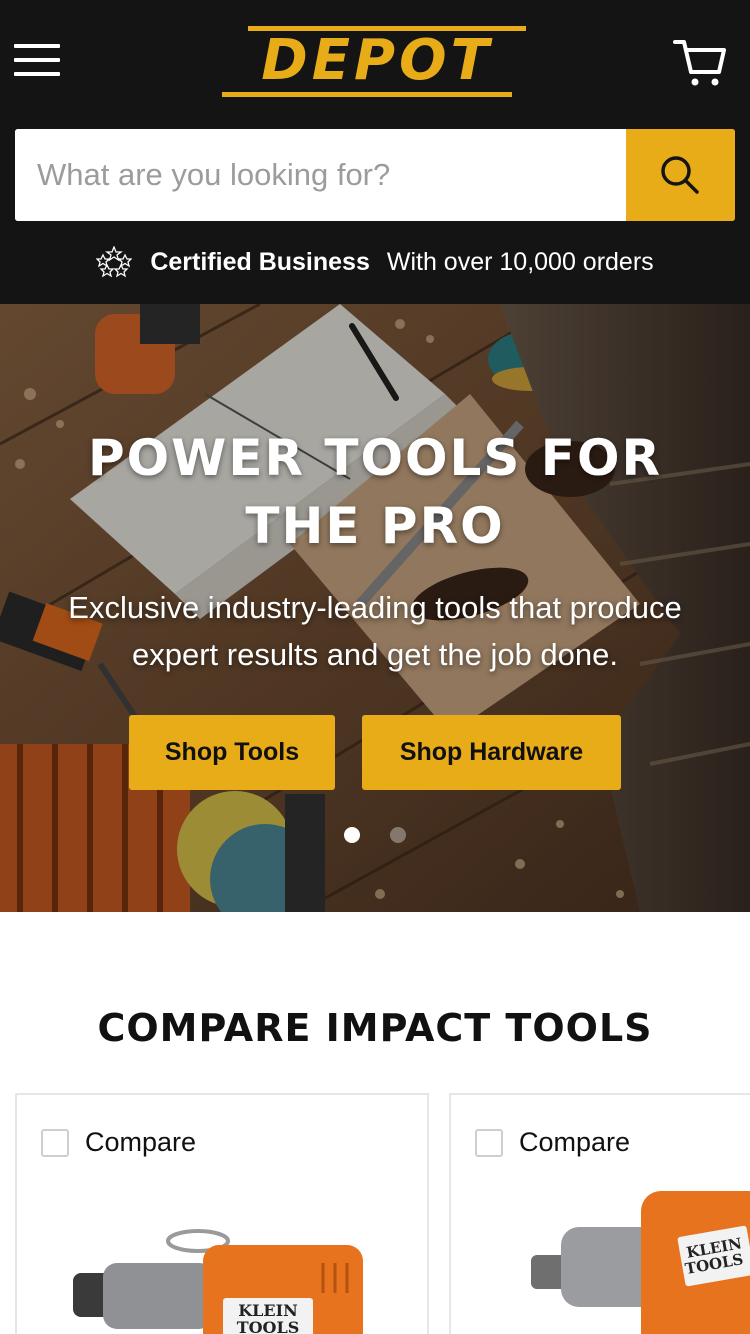  I want to click on logo-text: DEPOT, so click(377, 60).